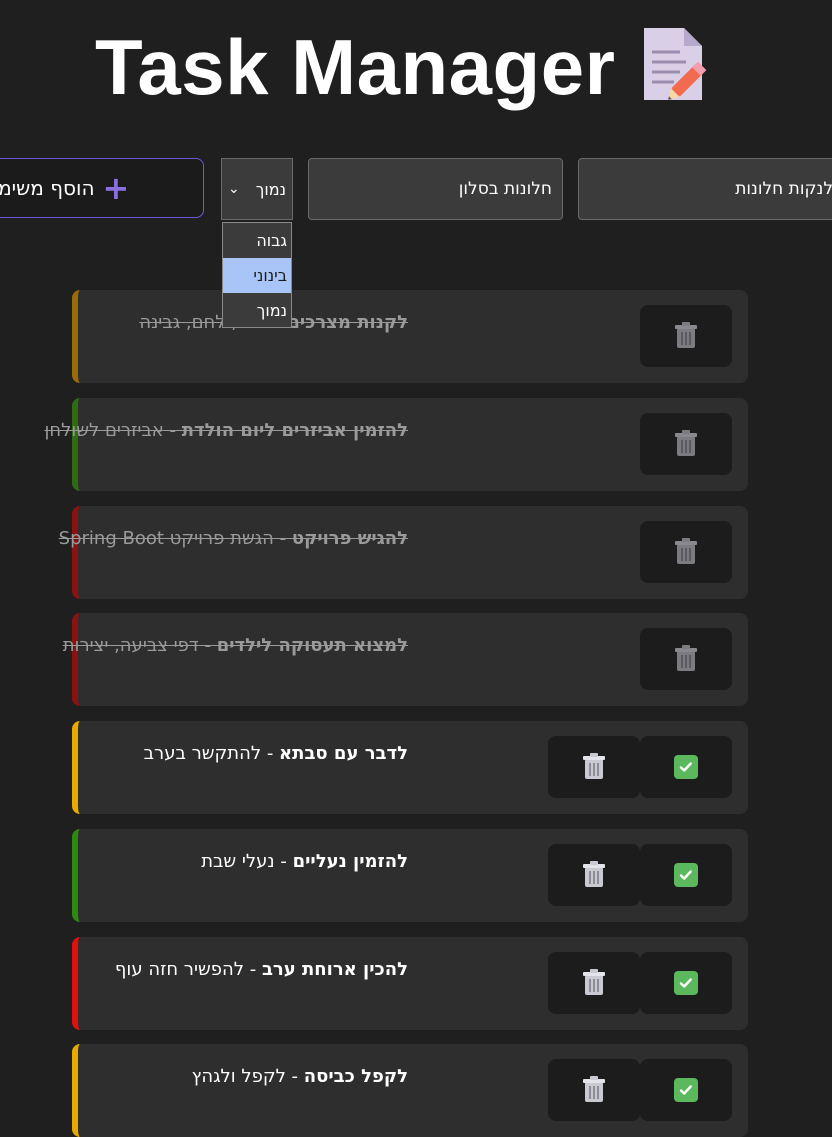  What do you see at coordinates (410, 336) in the screenshot?
I see `task-item: לקנות מצרכים - חלב, לחם, גבינה` at bounding box center [410, 336].